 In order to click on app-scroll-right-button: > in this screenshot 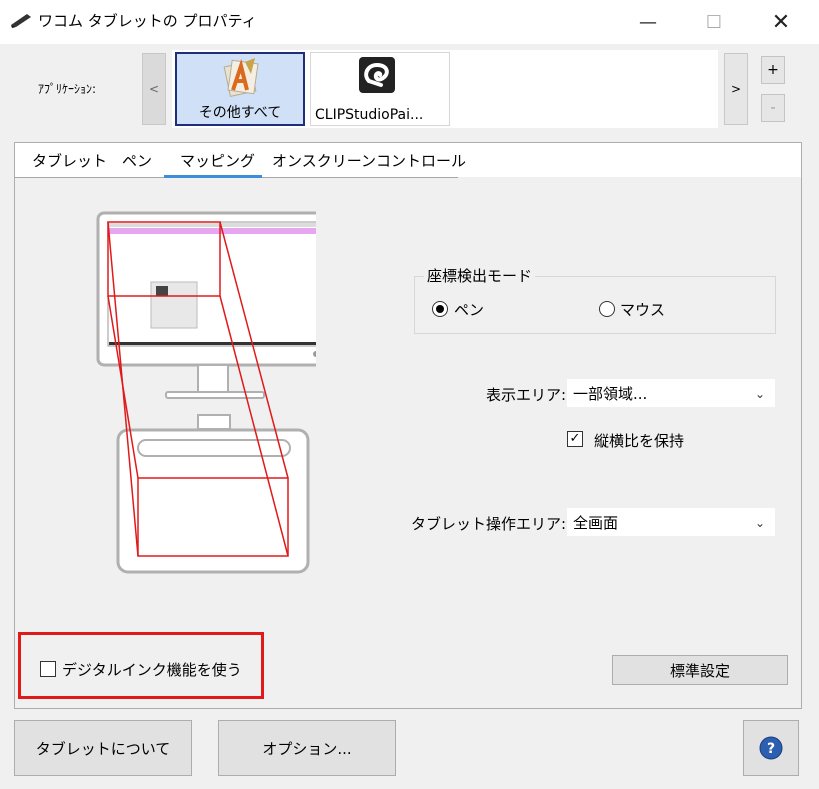, I will do `click(736, 89)`.